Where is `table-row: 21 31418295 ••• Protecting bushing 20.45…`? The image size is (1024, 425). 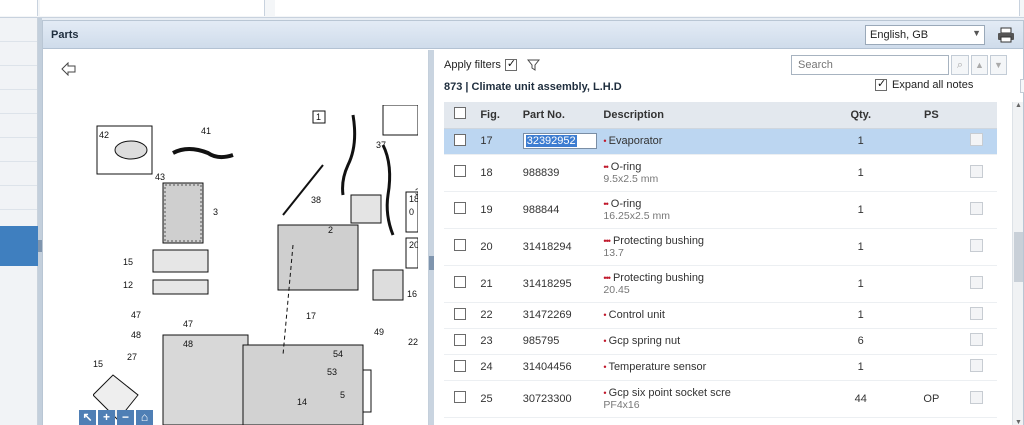 table-row: 21 31418295 ••• Protecting bushing 20.45… is located at coordinates (720, 284).